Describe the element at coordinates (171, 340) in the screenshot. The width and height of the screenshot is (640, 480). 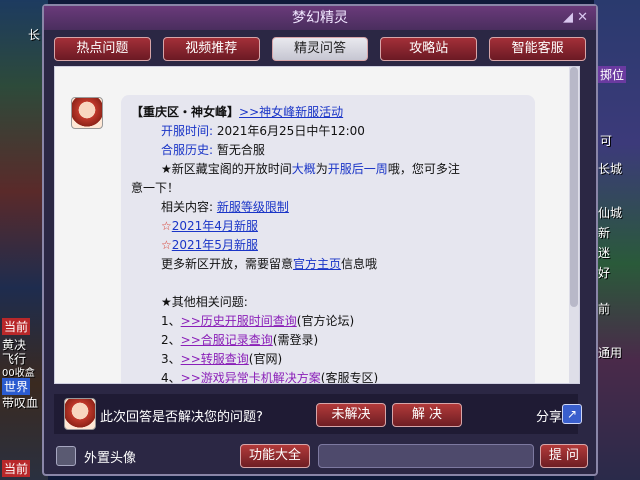
I see `question-2-num: 2、` at that location.